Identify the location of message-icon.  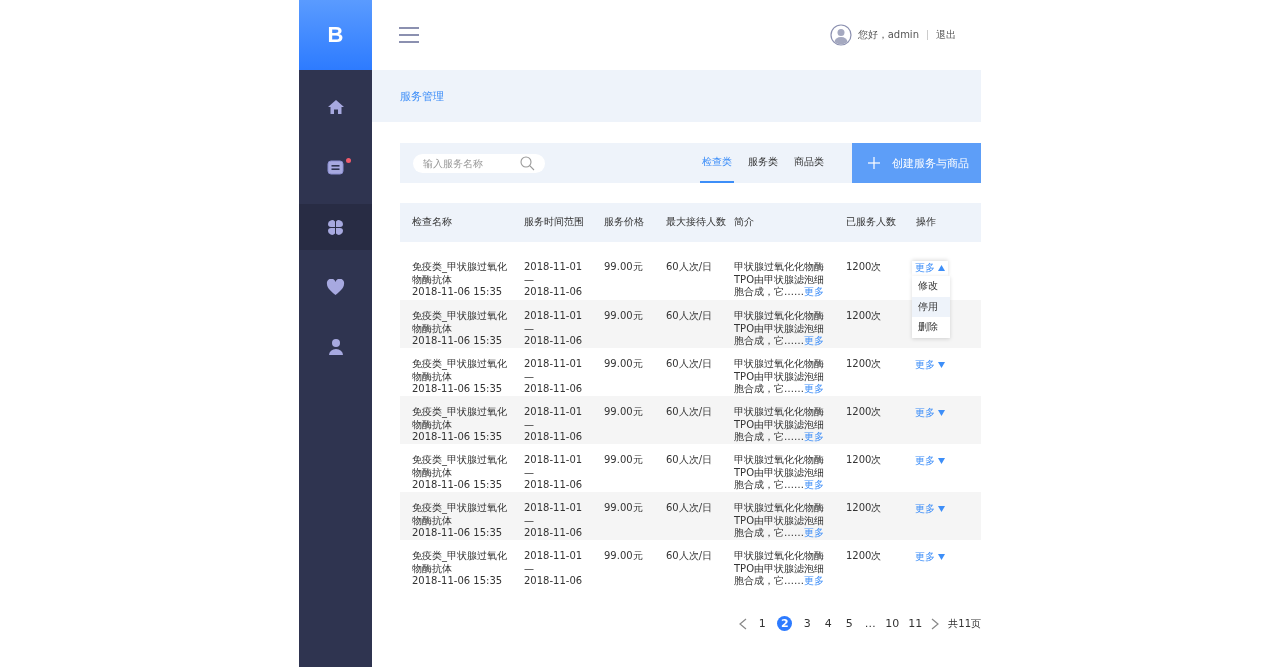
(335, 167).